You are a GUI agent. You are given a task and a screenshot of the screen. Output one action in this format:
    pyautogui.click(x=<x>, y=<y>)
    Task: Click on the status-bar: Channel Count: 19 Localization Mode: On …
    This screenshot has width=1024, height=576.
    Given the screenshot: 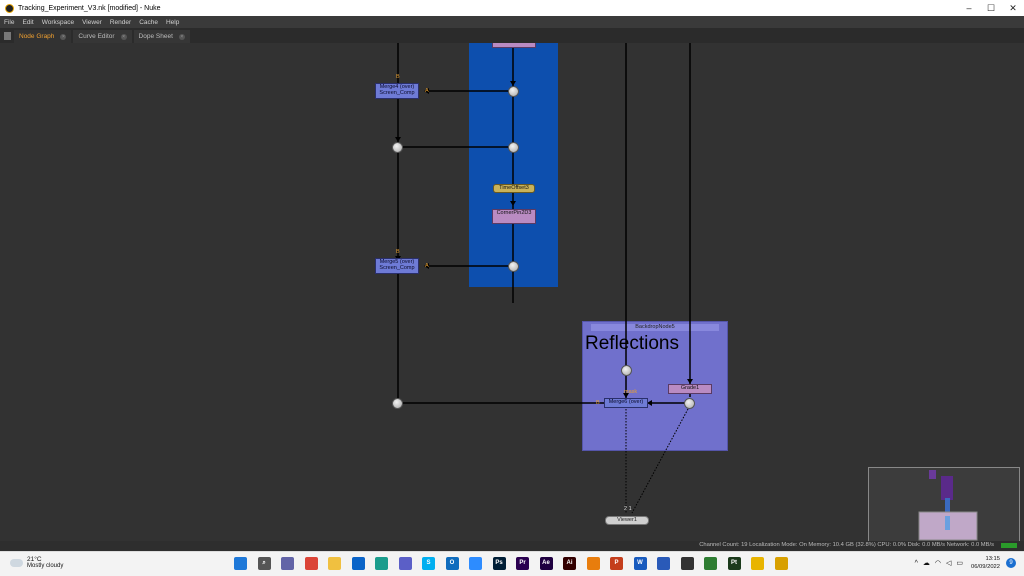 What is the action you would take?
    pyautogui.click(x=512, y=546)
    